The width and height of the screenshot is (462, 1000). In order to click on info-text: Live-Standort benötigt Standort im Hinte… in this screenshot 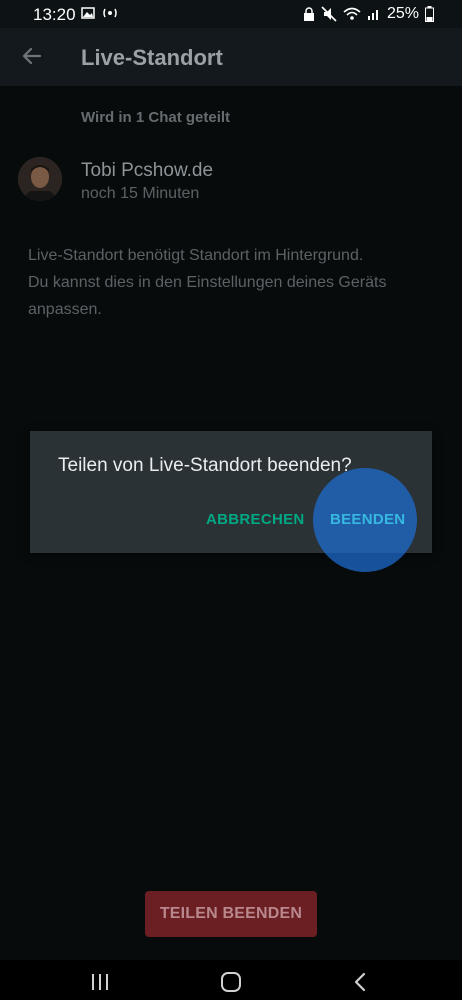, I will do `click(233, 282)`.